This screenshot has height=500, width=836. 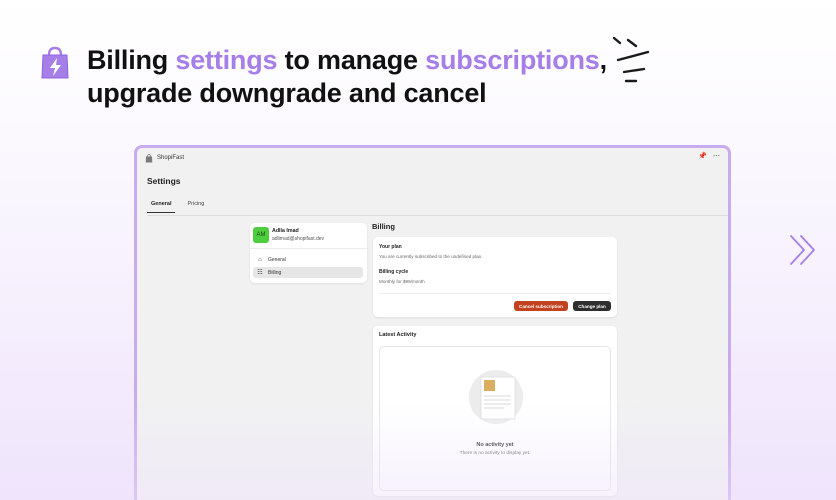 I want to click on headline-accent-subscriptions: subscriptions, so click(x=512, y=60).